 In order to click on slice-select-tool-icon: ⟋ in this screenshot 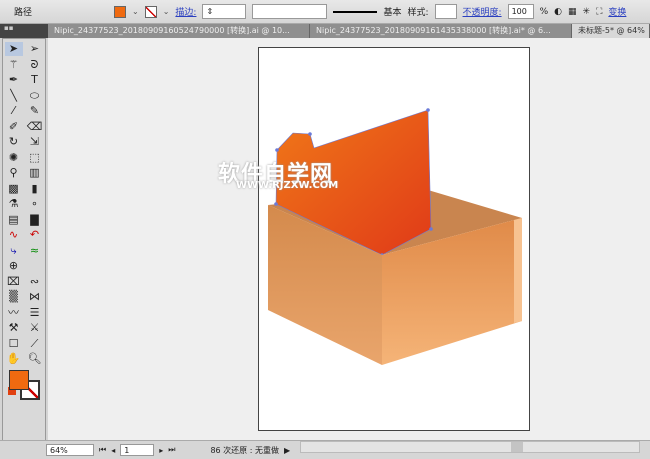, I will do `click(35, 344)`.